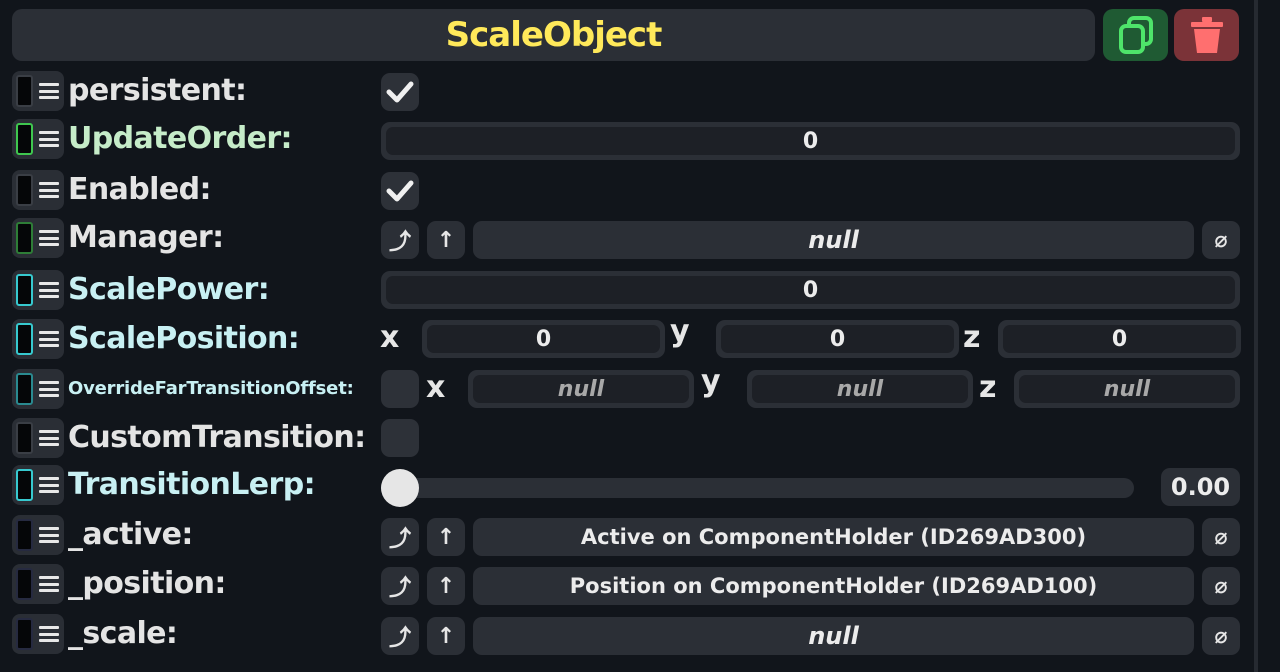 The height and width of the screenshot is (672, 1280). What do you see at coordinates (1200, 487) in the screenshot?
I see `transition-lerp-value-field: 0.00` at bounding box center [1200, 487].